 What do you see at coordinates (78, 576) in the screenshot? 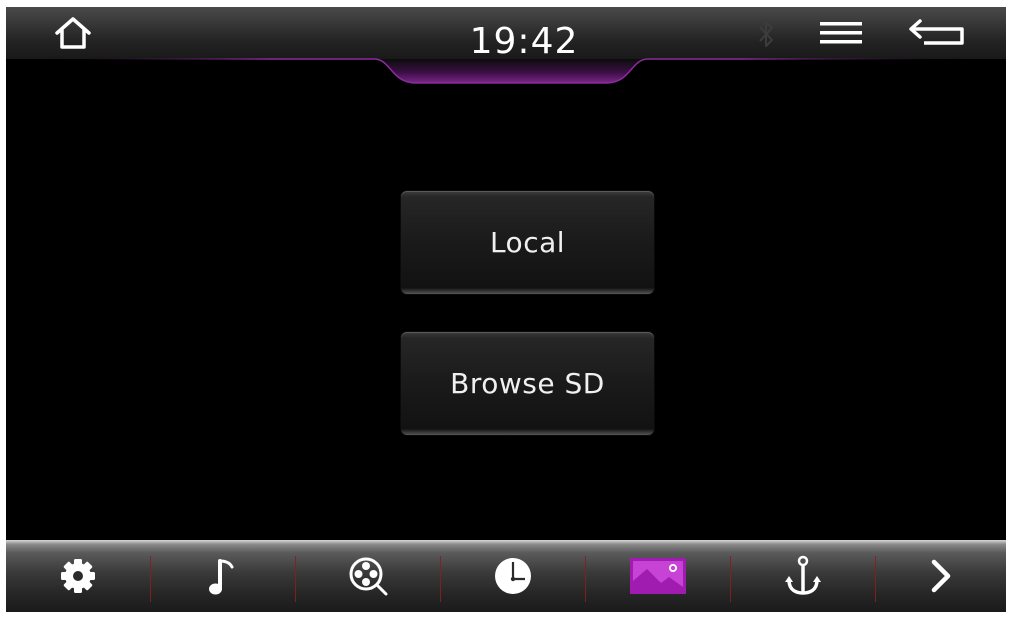
I see `settings-icon` at bounding box center [78, 576].